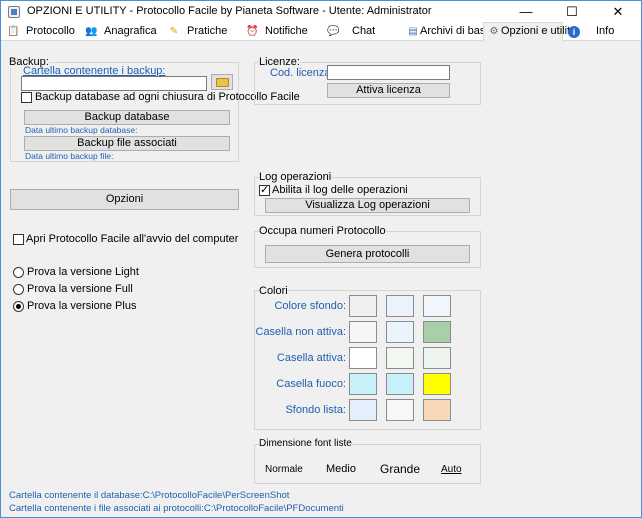 Image resolution: width=642 pixels, height=518 pixels. Describe the element at coordinates (252, 31) in the screenshot. I see `alarm-icon: ⏰` at that location.